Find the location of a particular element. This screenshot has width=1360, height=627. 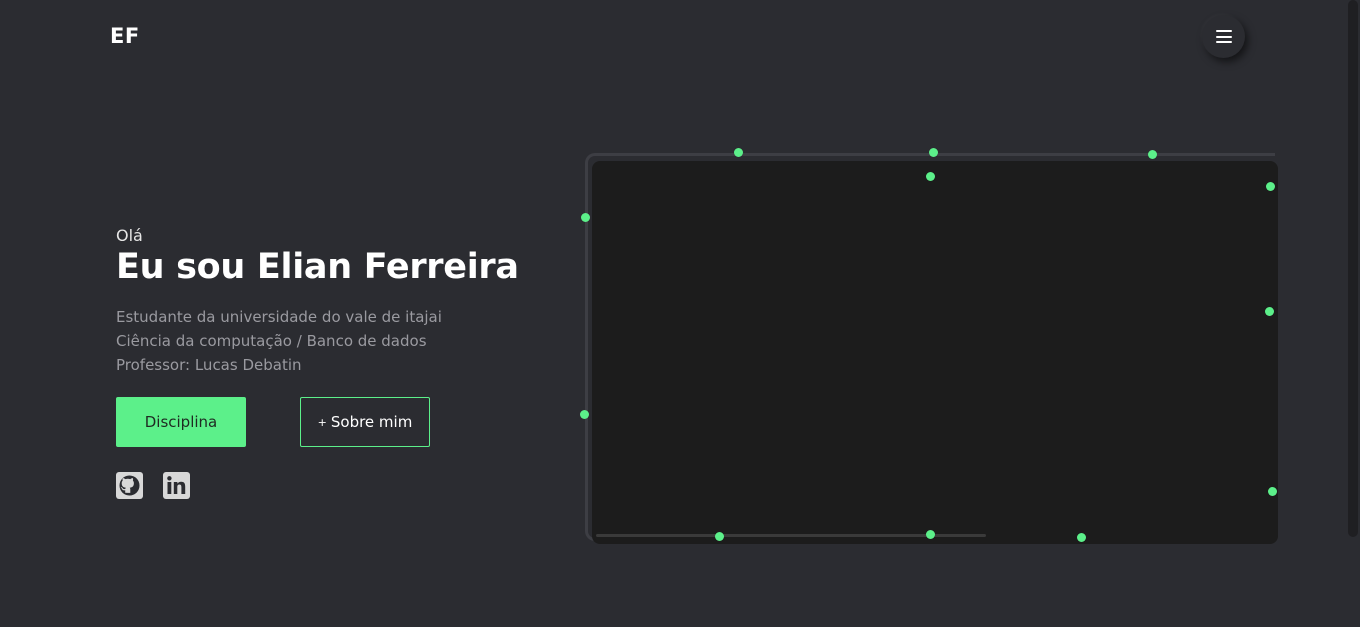

description-line-professor: Professor: Lucas Debatin is located at coordinates (209, 365).